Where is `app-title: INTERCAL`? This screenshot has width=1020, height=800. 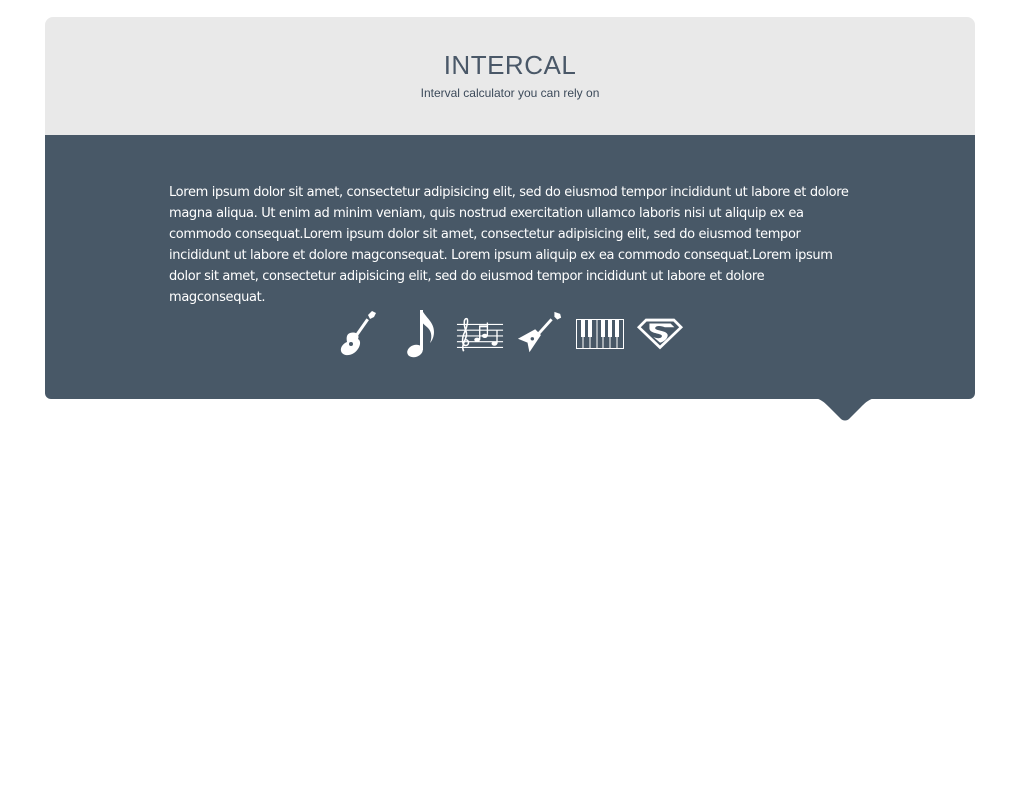
app-title: INTERCAL is located at coordinates (510, 65).